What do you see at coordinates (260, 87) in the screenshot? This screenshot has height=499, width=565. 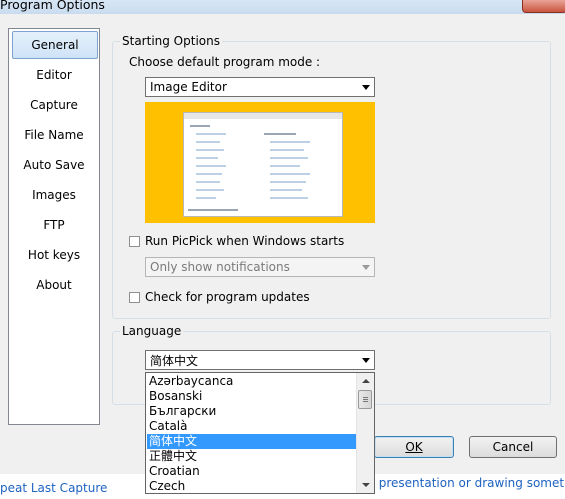 I see `program-mode-select: Image Editor` at bounding box center [260, 87].